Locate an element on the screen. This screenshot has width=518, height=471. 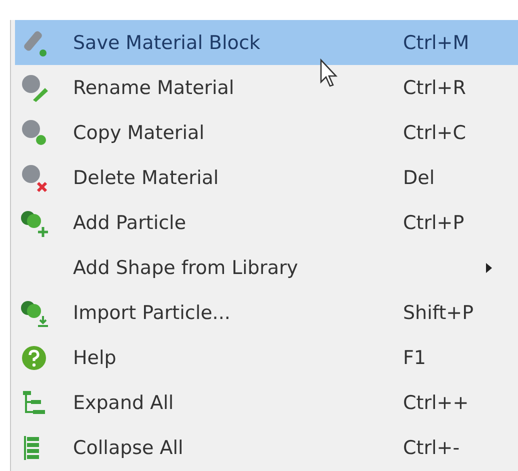
menu-item: Copy Material Ctrl+C is located at coordinates (266, 132).